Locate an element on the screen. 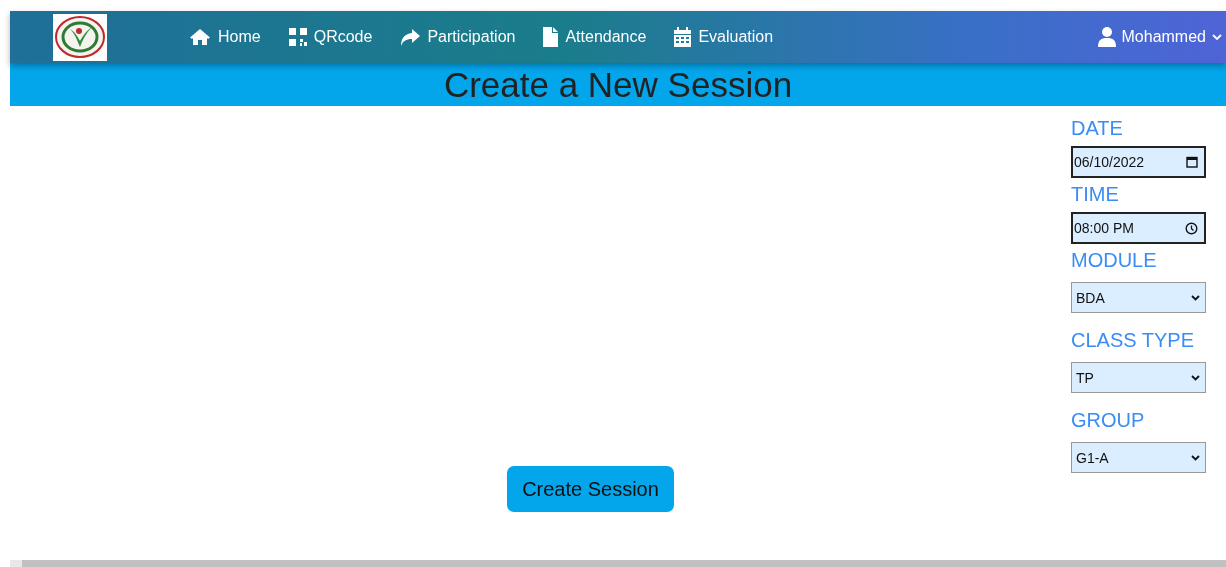  field-label: MODULE is located at coordinates (1114, 260).